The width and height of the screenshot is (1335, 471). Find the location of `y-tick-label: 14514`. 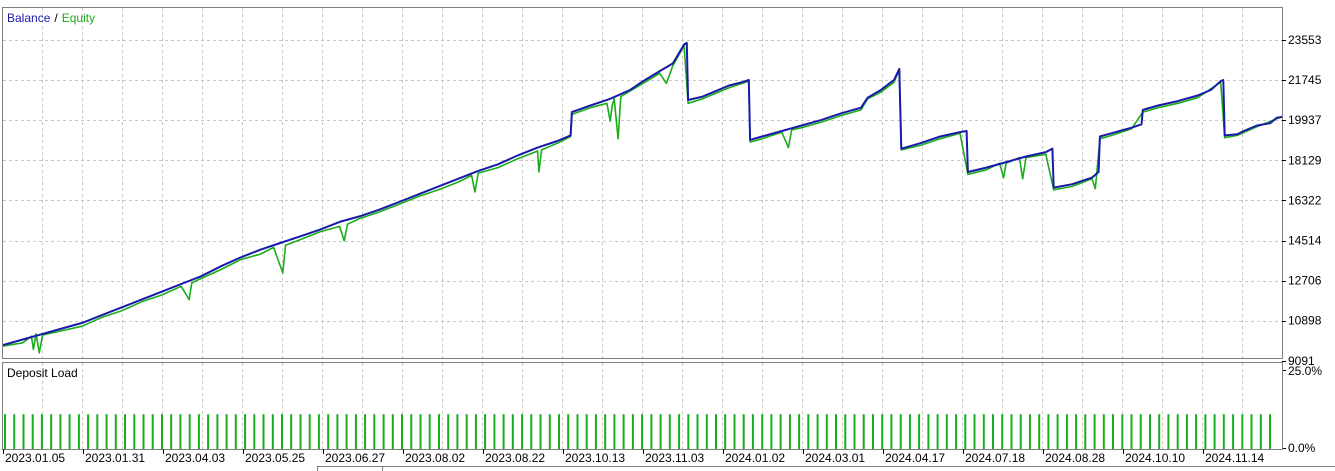

y-tick-label: 14514 is located at coordinates (1305, 241).